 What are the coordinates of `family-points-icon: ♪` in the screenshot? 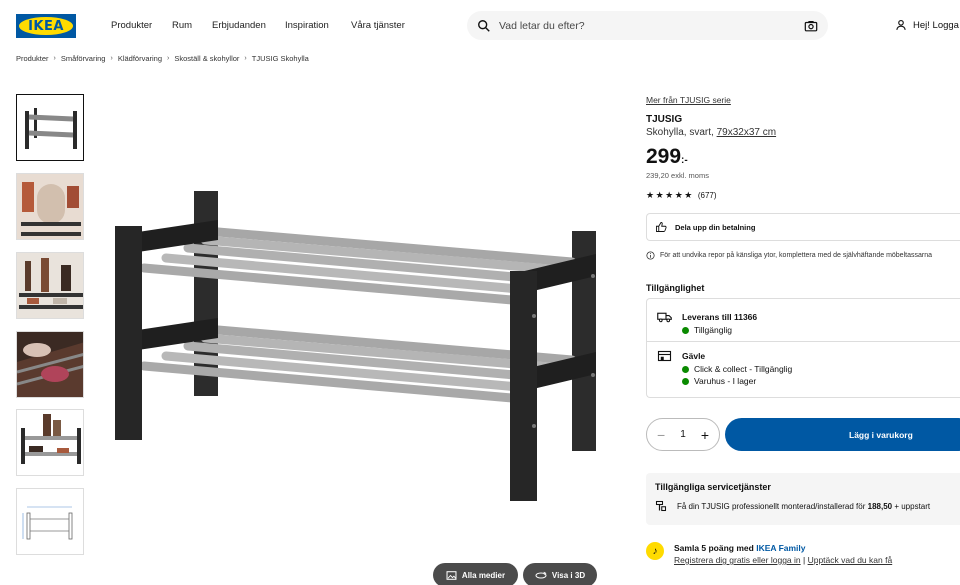 It's located at (655, 551).